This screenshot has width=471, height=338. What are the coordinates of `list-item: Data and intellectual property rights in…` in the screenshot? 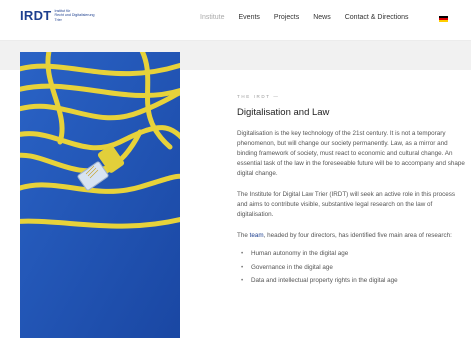 It's located at (353, 281).